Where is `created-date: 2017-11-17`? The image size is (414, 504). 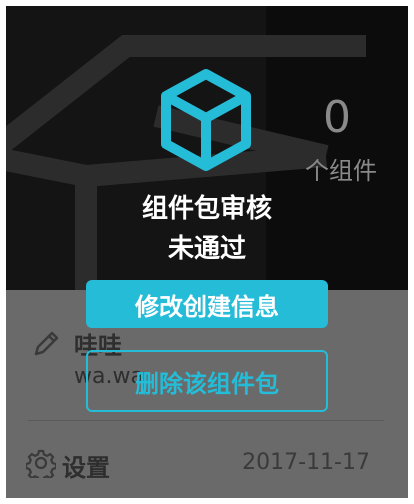 created-date: 2017-11-17 is located at coordinates (306, 462).